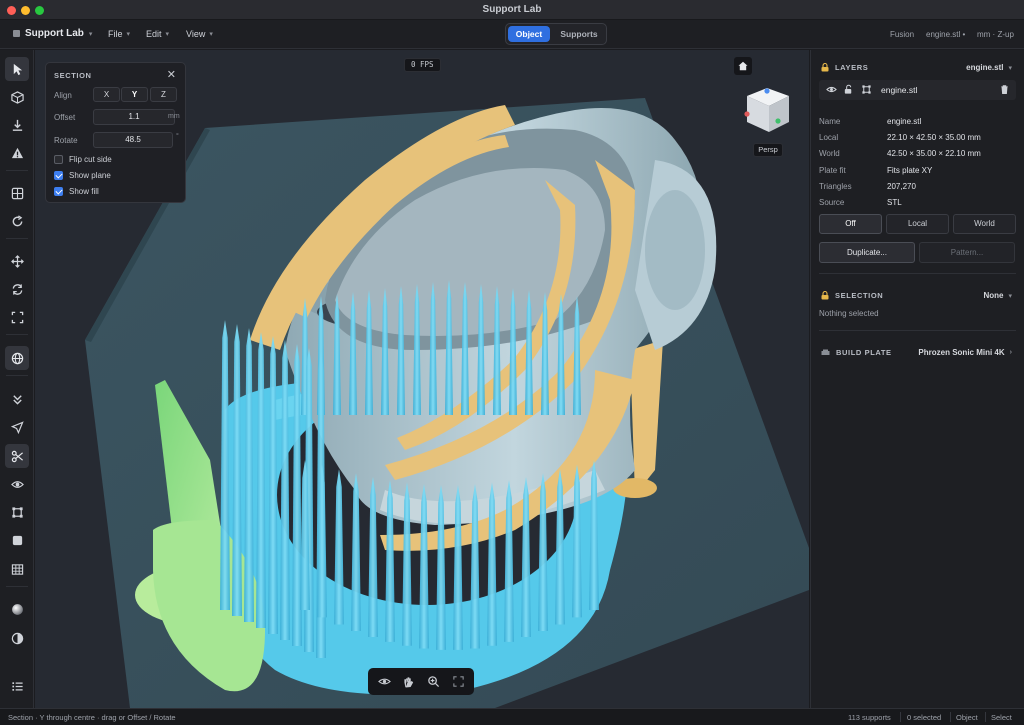 This screenshot has height=725, width=1024. I want to click on offset-unit: mm, so click(174, 116).